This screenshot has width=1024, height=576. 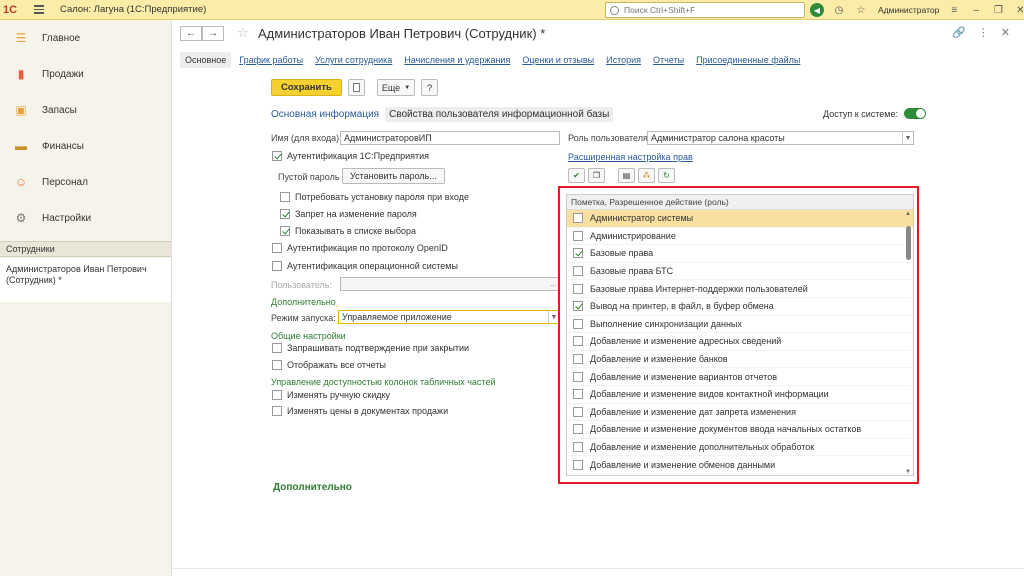 I want to click on sidebar-item-5: ⚙ Настройки, so click(x=85, y=218).